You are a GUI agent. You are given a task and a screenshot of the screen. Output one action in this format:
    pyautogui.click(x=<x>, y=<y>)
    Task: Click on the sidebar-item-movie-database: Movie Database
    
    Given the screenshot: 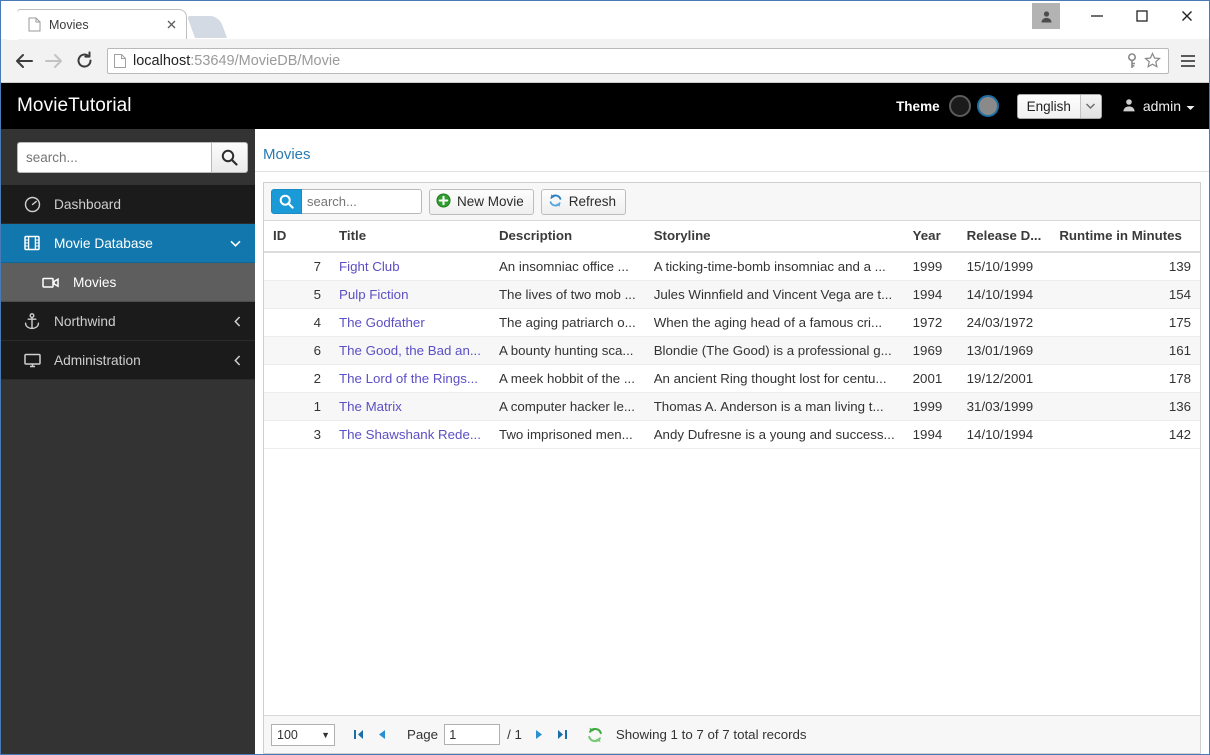 What is the action you would take?
    pyautogui.click(x=128, y=243)
    